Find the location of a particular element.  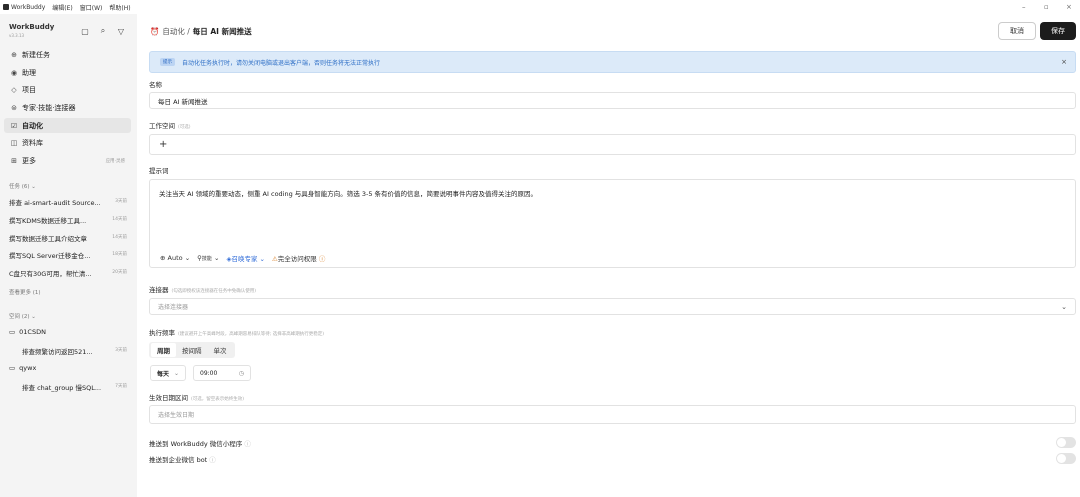

model-select: ⊕ Auto ⌄ is located at coordinates (175, 258).